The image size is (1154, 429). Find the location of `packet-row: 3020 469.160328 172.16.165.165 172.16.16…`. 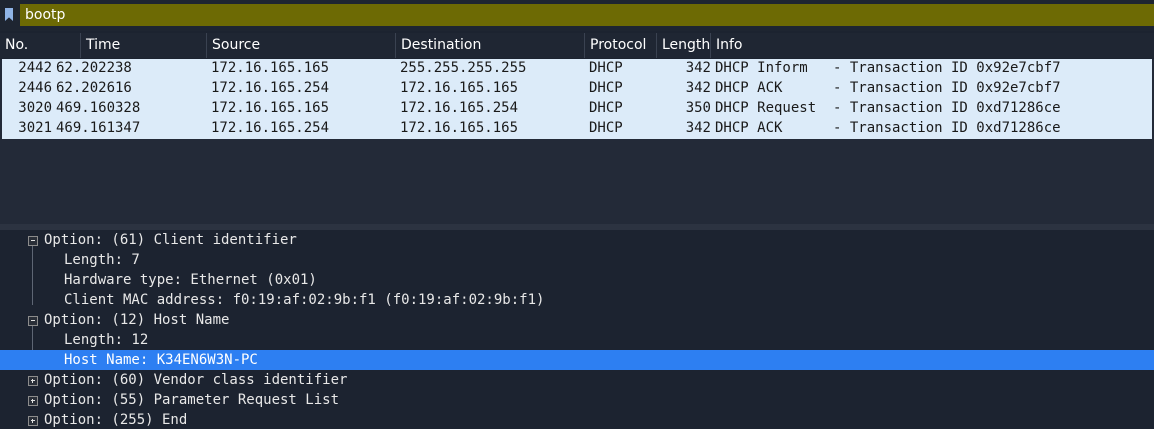

packet-row: 3020 469.160328 172.16.165.165 172.16.16… is located at coordinates (577, 109).